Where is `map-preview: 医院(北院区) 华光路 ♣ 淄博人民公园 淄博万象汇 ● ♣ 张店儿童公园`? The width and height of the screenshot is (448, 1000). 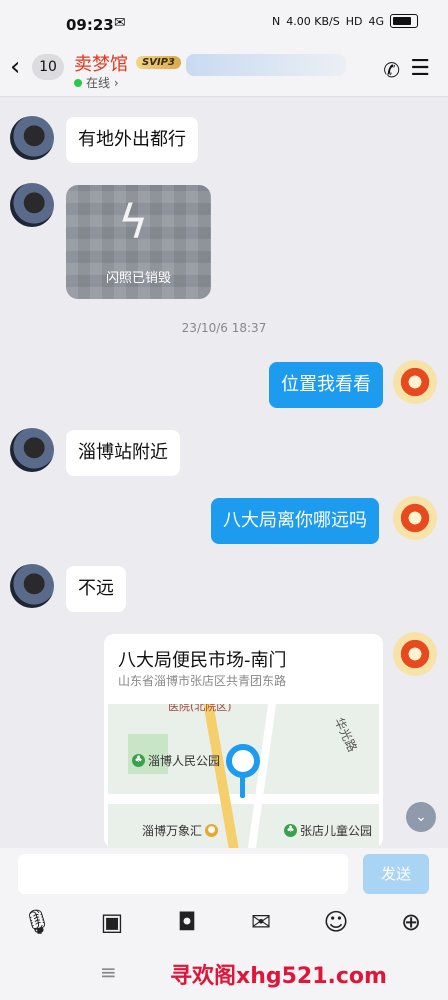
map-preview: 医院(北院区) 华光路 ♣ 淄博人民公园 淄博万象汇 ● ♣ 张店儿童公园 is located at coordinates (243, 776).